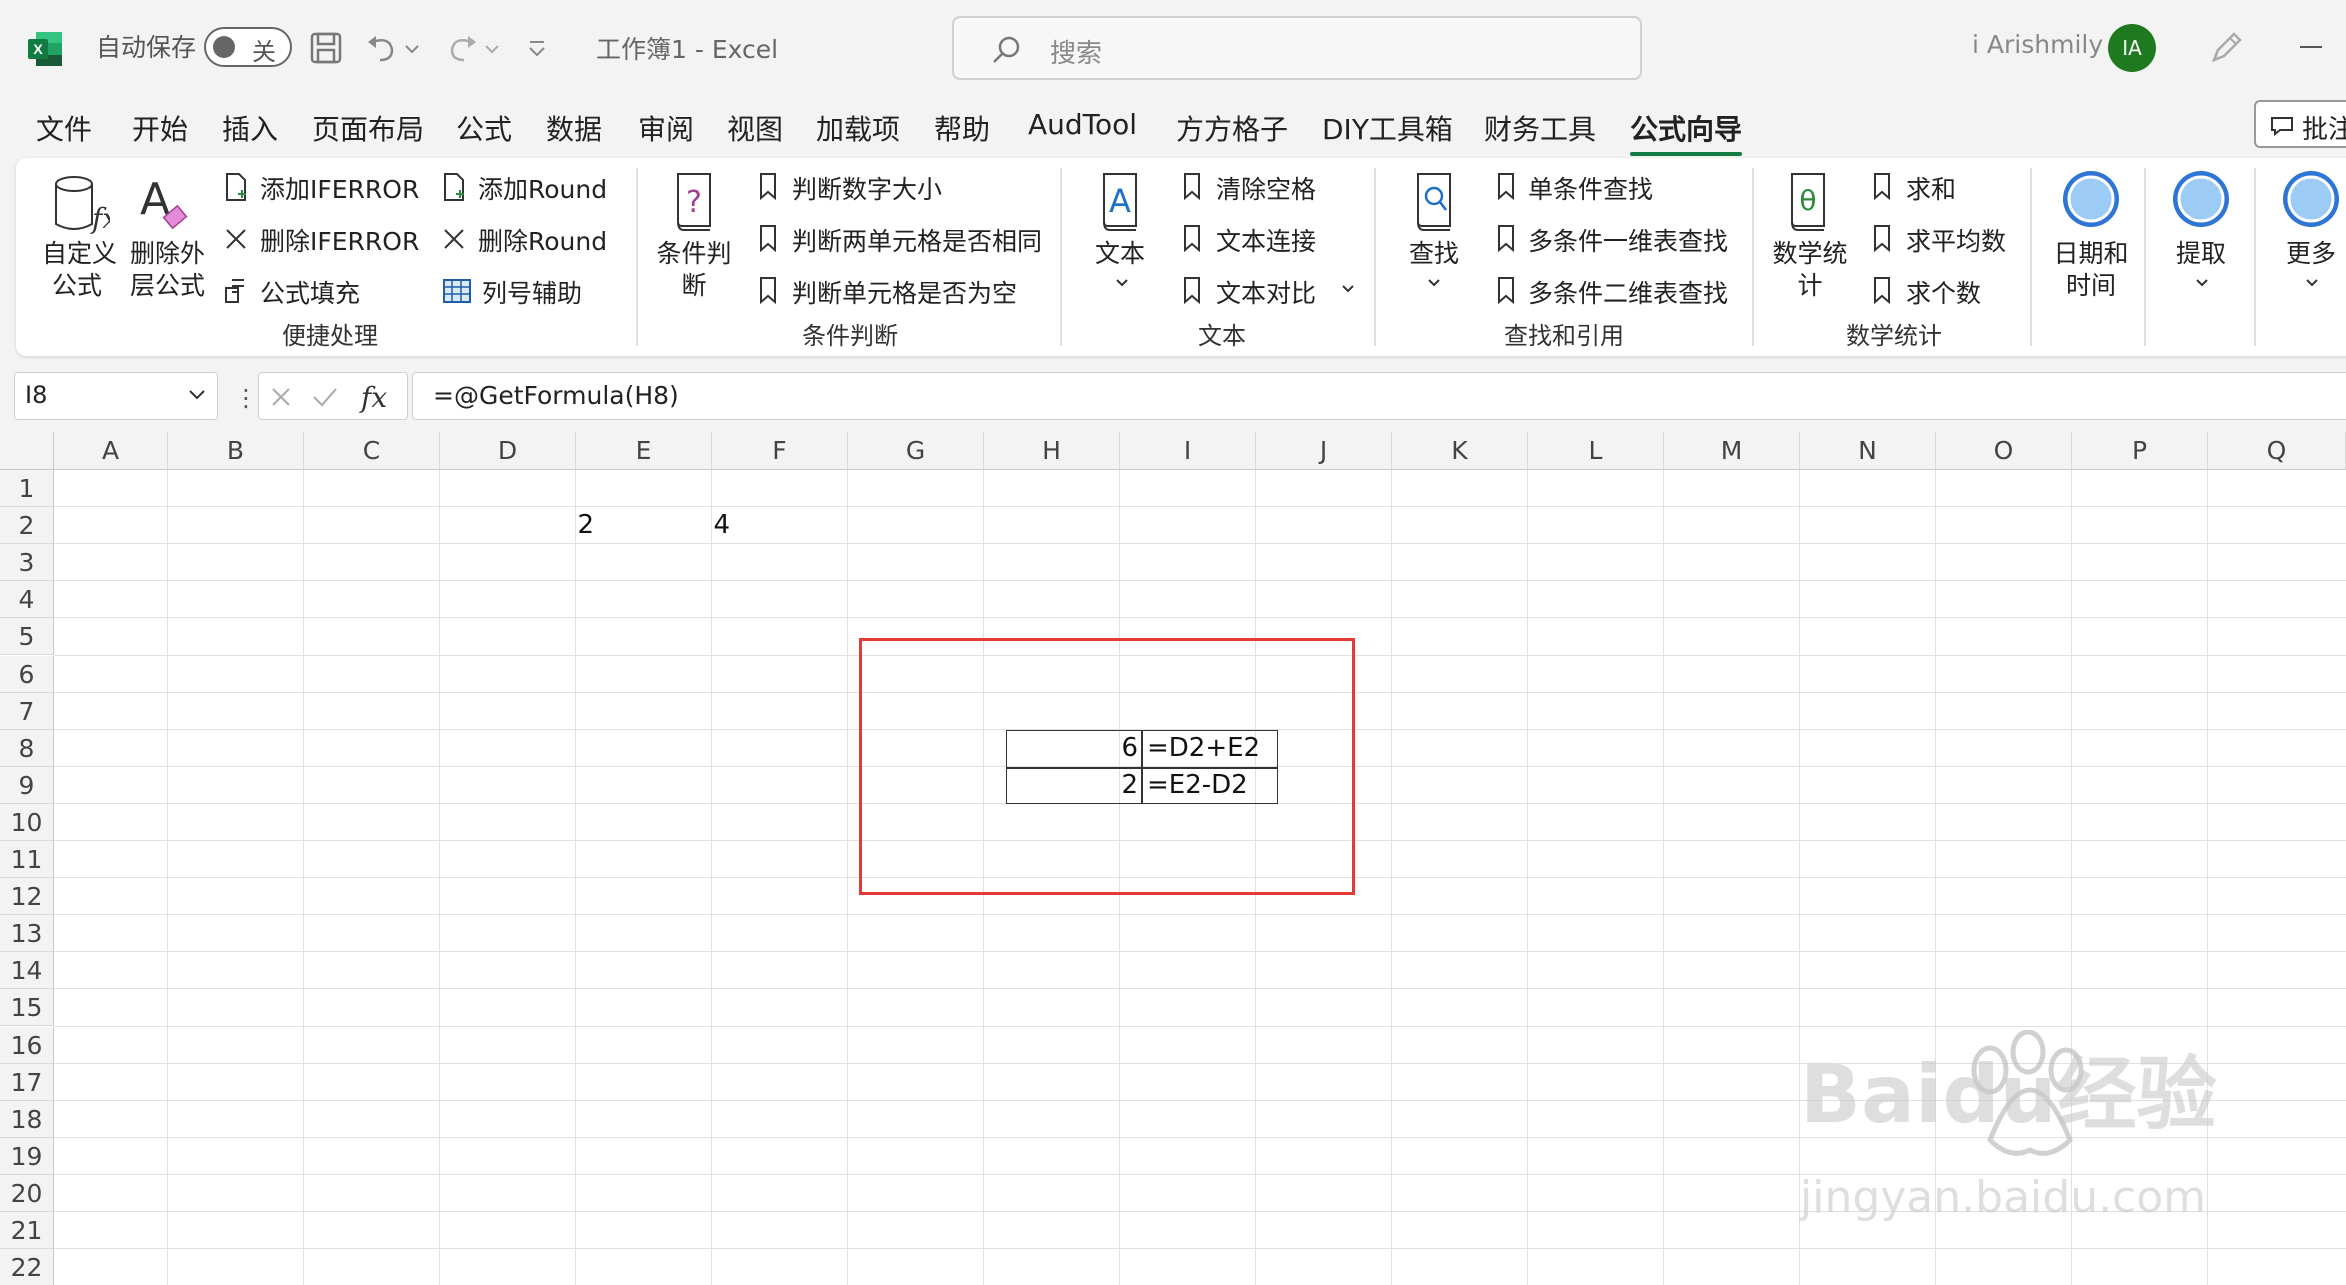 This screenshot has height=1285, width=2346. I want to click on column-header-I: I, so click(1188, 451).